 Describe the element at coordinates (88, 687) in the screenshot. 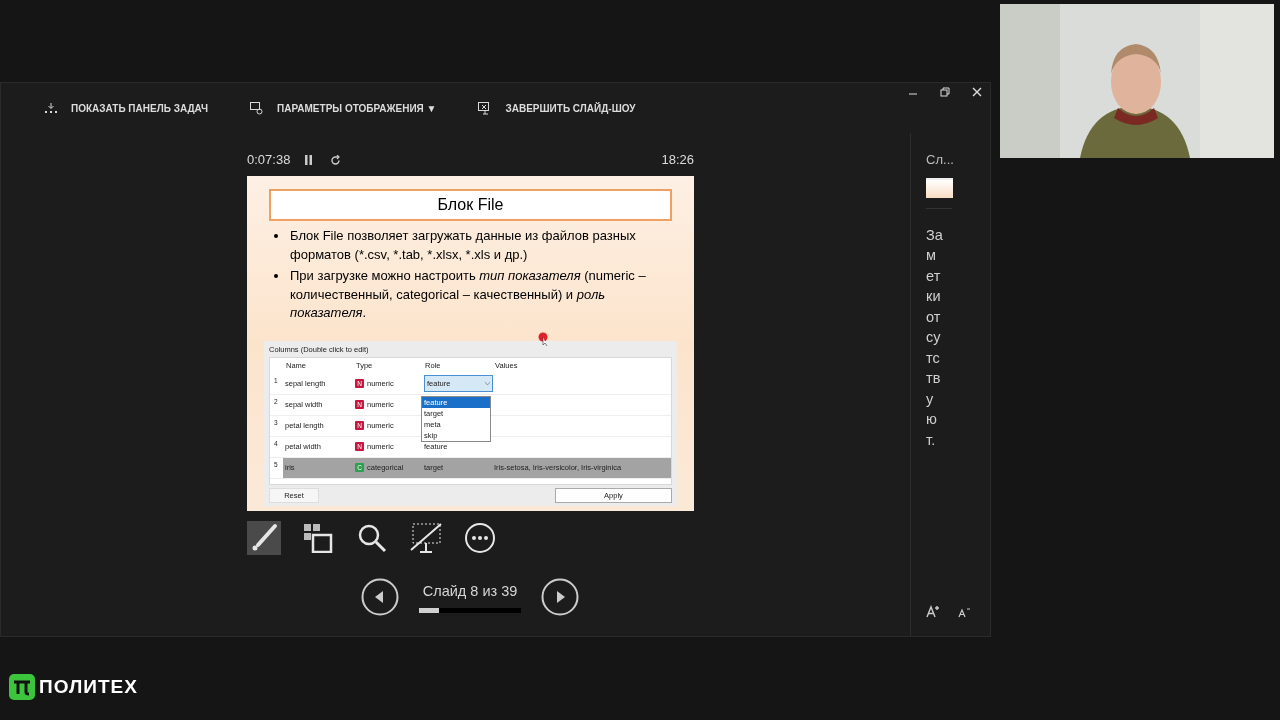

I see `logo-text: ПОЛИТЕХ` at that location.